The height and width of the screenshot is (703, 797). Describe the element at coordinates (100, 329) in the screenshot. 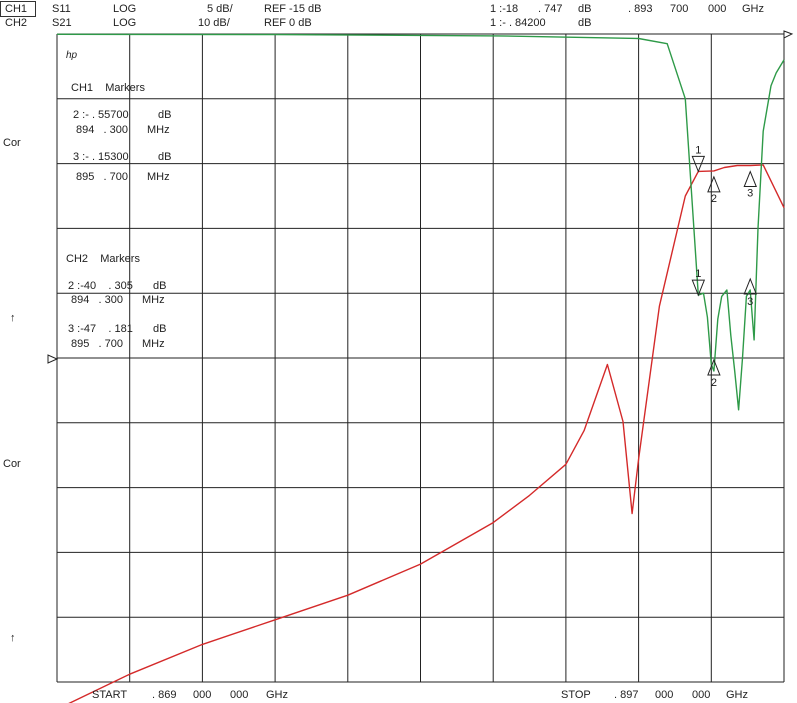

I see `ch2-marker3-value: 3 :-47 . 181` at that location.